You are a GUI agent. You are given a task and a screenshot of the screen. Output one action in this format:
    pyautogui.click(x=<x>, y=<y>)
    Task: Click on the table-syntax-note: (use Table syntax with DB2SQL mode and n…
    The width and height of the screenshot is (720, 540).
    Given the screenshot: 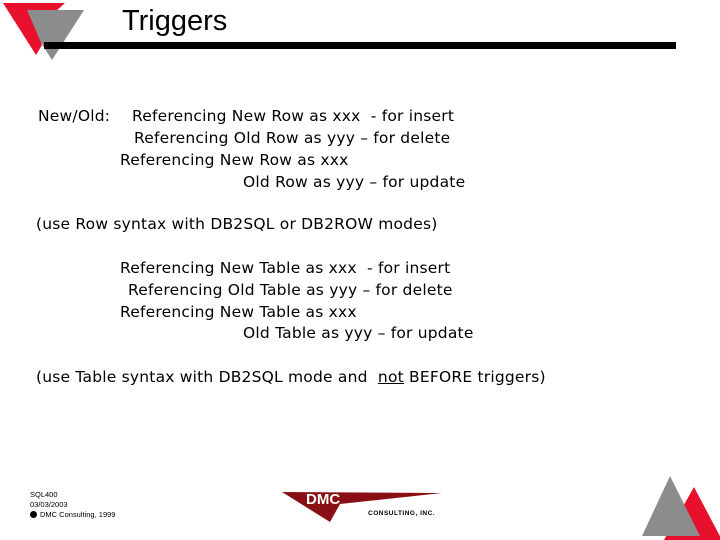 What is the action you would take?
    pyautogui.click(x=291, y=377)
    